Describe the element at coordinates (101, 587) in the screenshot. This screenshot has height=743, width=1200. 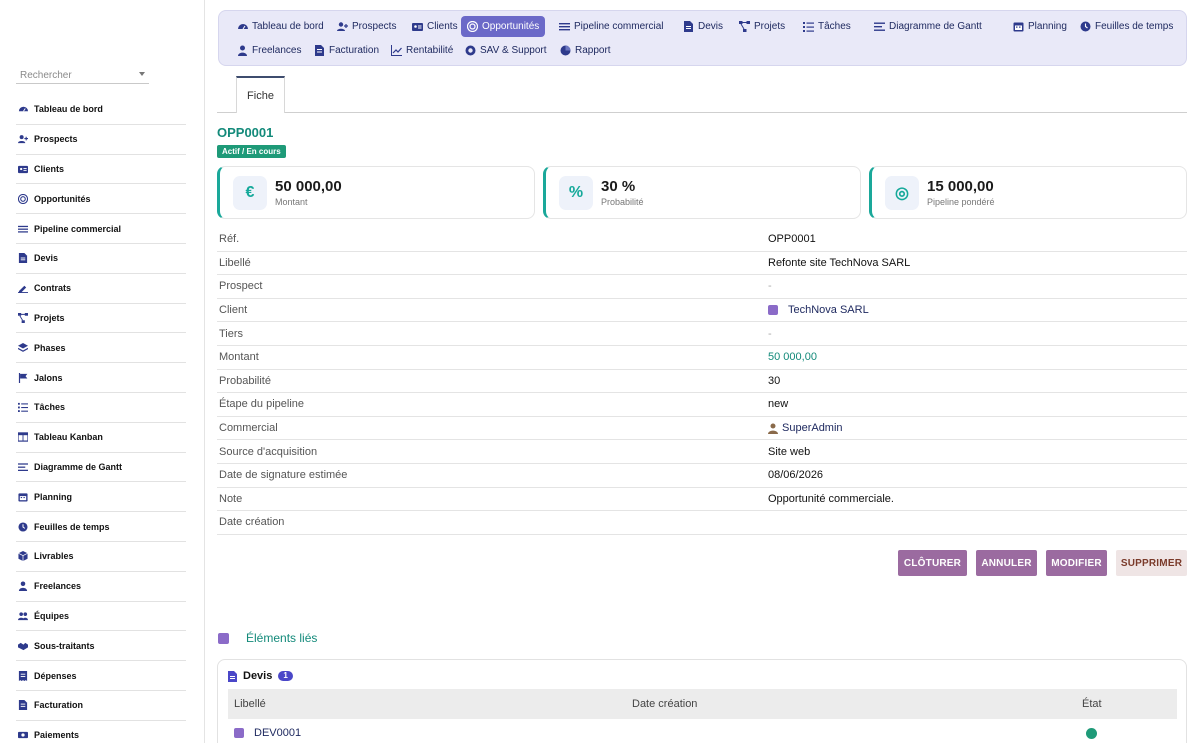
I see `sidebar-item-16: Freelances` at that location.